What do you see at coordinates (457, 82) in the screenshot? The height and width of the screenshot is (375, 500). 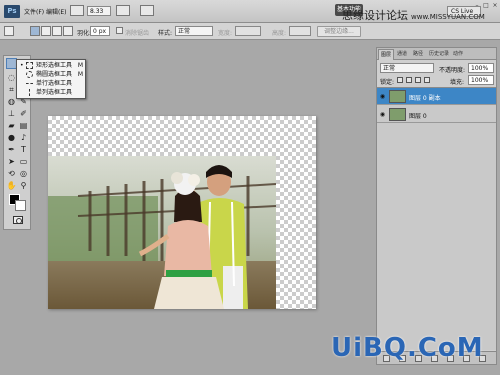 I see `fill-label: 填充:` at bounding box center [457, 82].